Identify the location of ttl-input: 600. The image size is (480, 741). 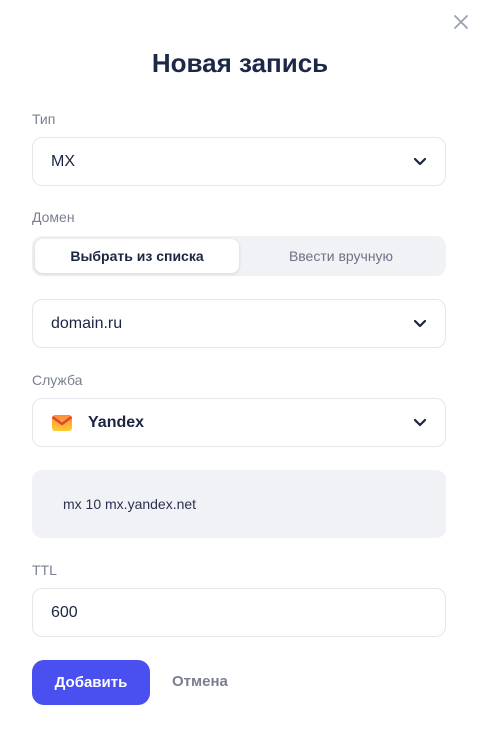
(239, 612).